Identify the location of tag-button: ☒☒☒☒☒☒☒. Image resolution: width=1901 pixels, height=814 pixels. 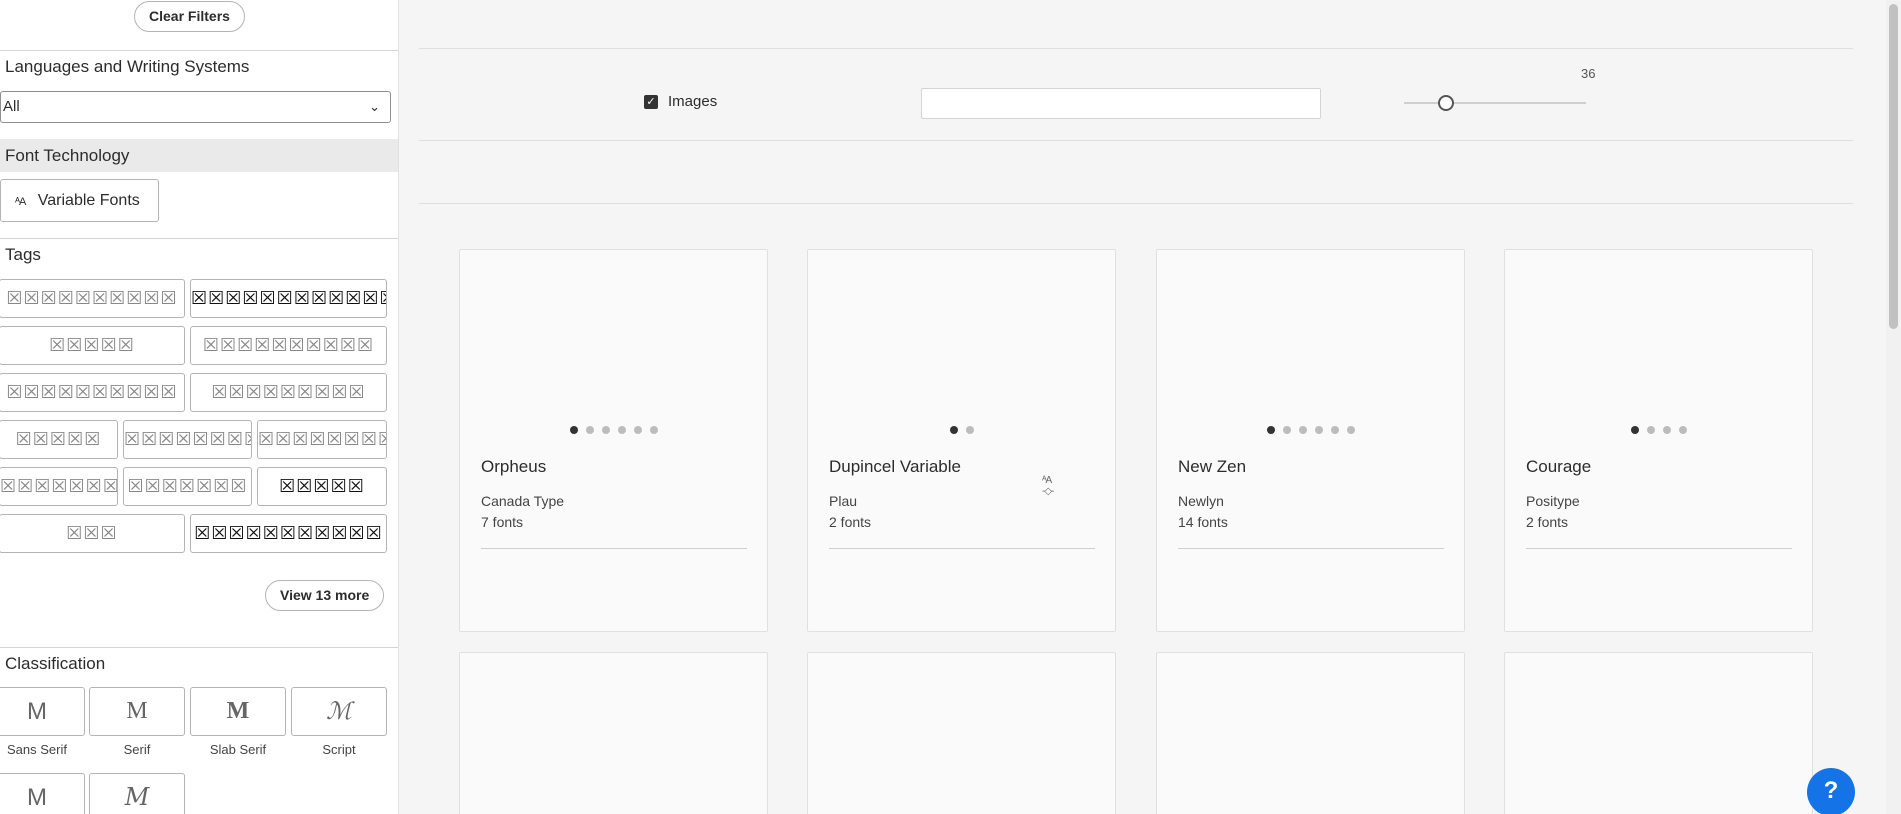
(187, 486).